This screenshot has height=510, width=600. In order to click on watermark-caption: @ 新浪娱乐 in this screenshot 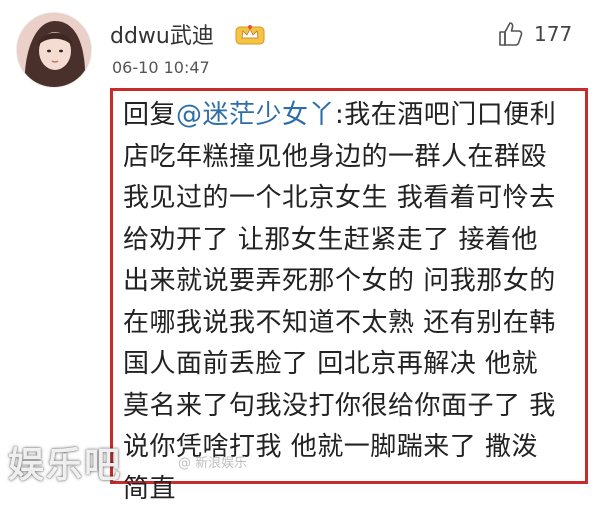, I will do `click(212, 461)`.